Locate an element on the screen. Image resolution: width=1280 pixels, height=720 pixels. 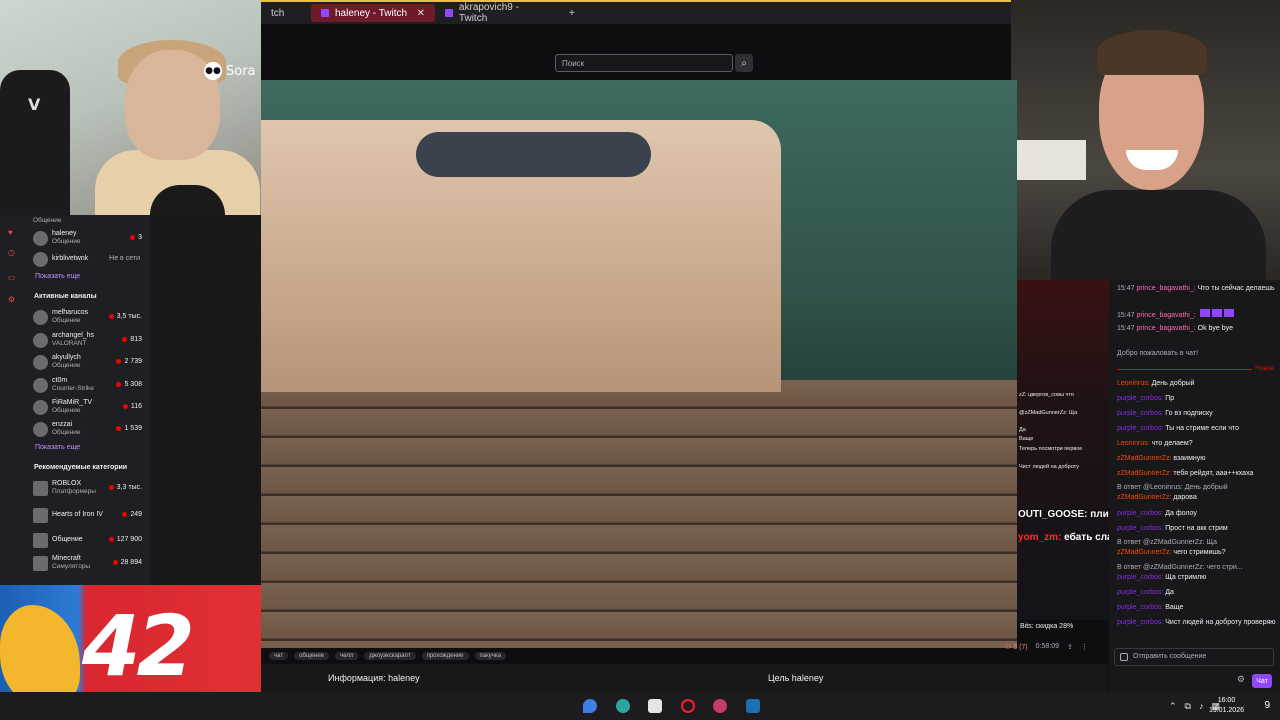
browser-tab: tch is located at coordinates (286, 13).